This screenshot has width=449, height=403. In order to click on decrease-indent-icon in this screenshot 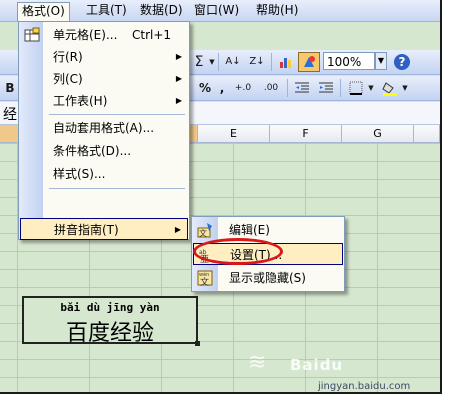, I will do `click(302, 87)`.